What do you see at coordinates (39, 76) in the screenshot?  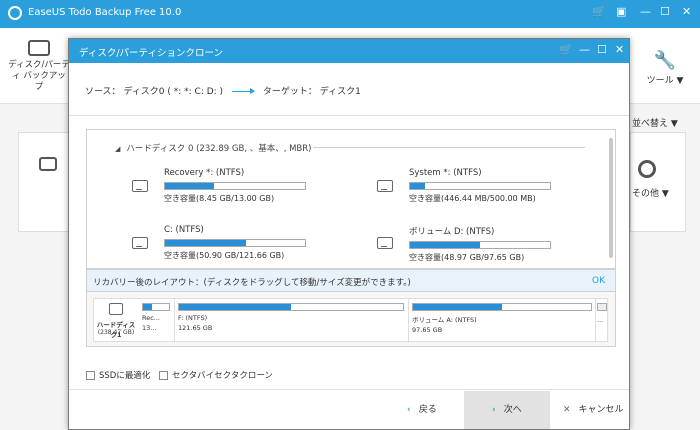 I see `disk-partition-backup-label: ディスク/パーティ バックアップ` at bounding box center [39, 76].